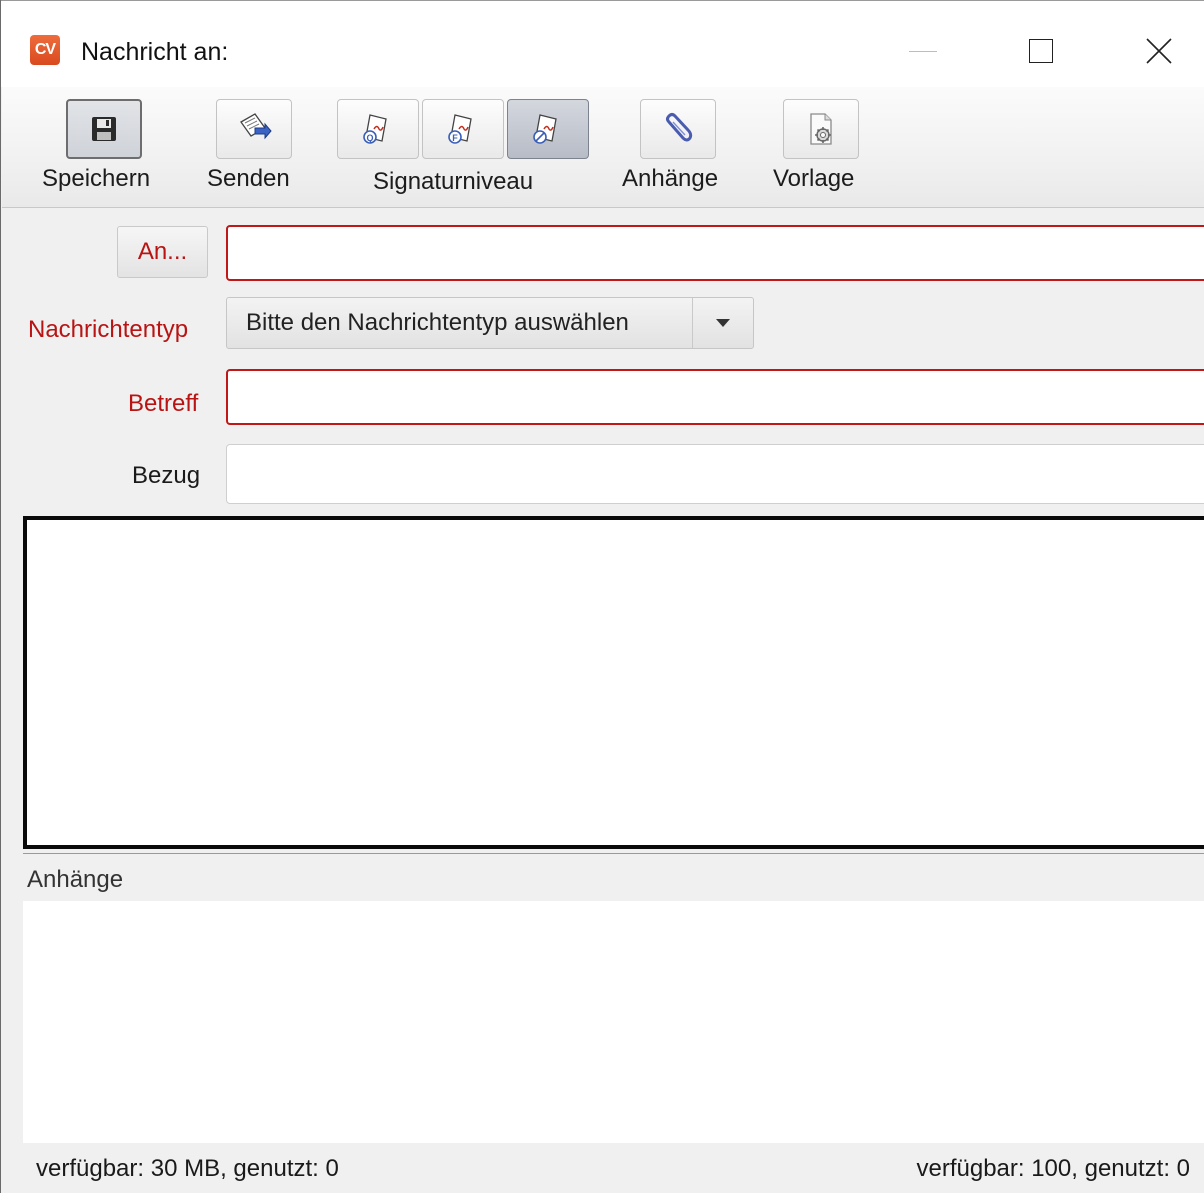 The width and height of the screenshot is (1204, 1193). What do you see at coordinates (670, 178) in the screenshot?
I see `attachments-label: Anhänge` at bounding box center [670, 178].